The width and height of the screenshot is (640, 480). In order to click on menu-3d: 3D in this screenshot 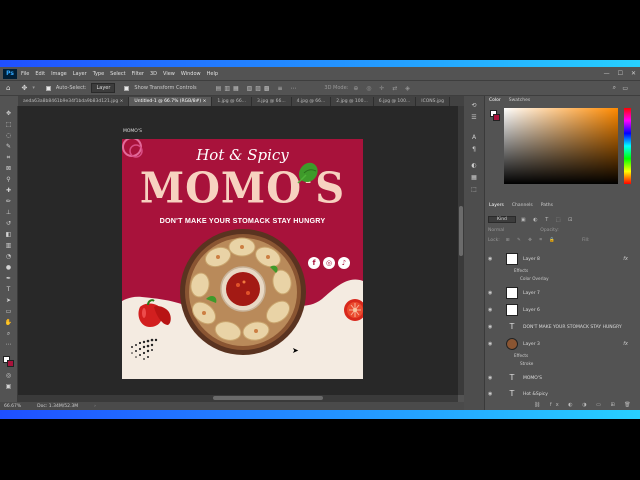, I will do `click(153, 74)`.